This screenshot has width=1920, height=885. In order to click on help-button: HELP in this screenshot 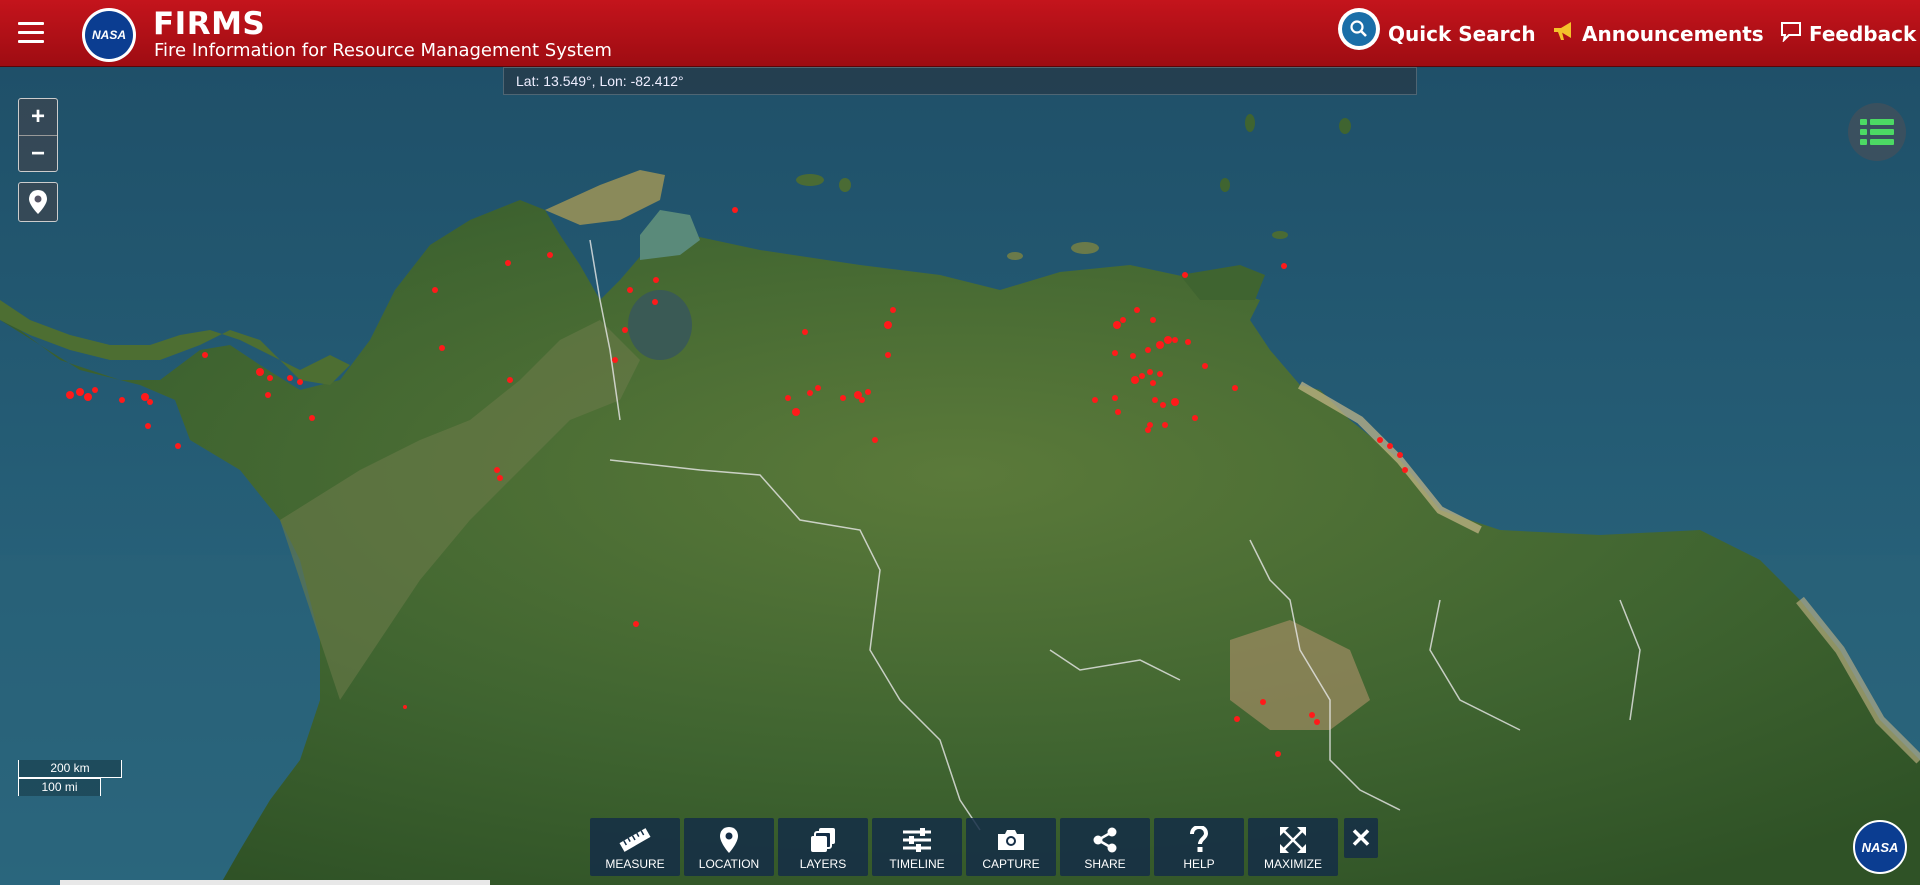, I will do `click(1199, 847)`.